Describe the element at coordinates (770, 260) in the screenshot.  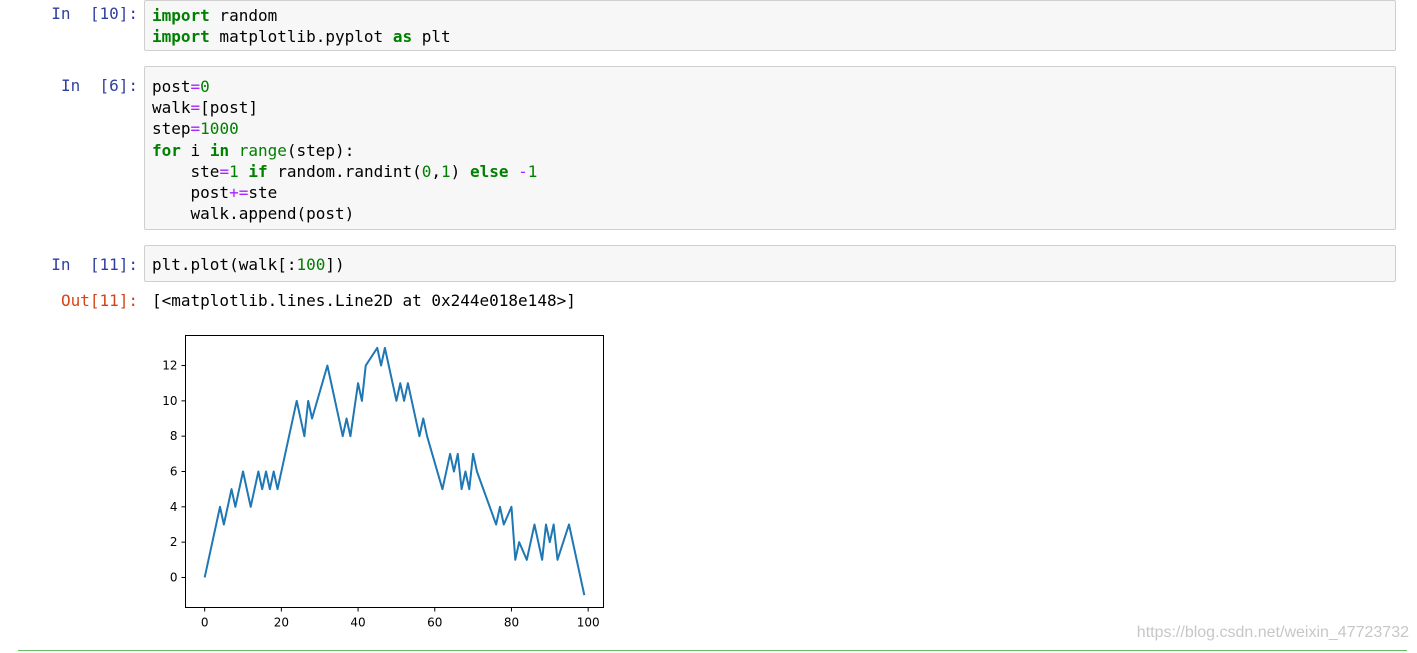
I see `cell-3-code: plt.plot(walk[:100])` at that location.